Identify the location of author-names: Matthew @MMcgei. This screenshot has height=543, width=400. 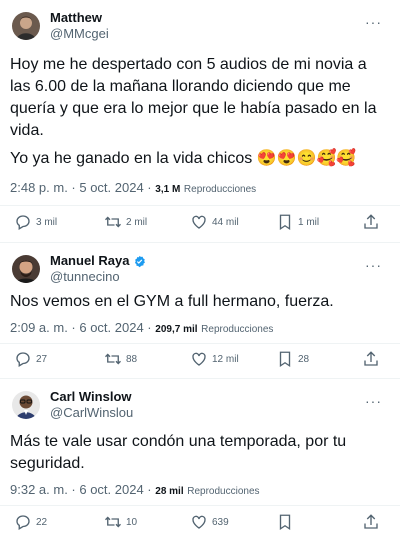
(79, 26).